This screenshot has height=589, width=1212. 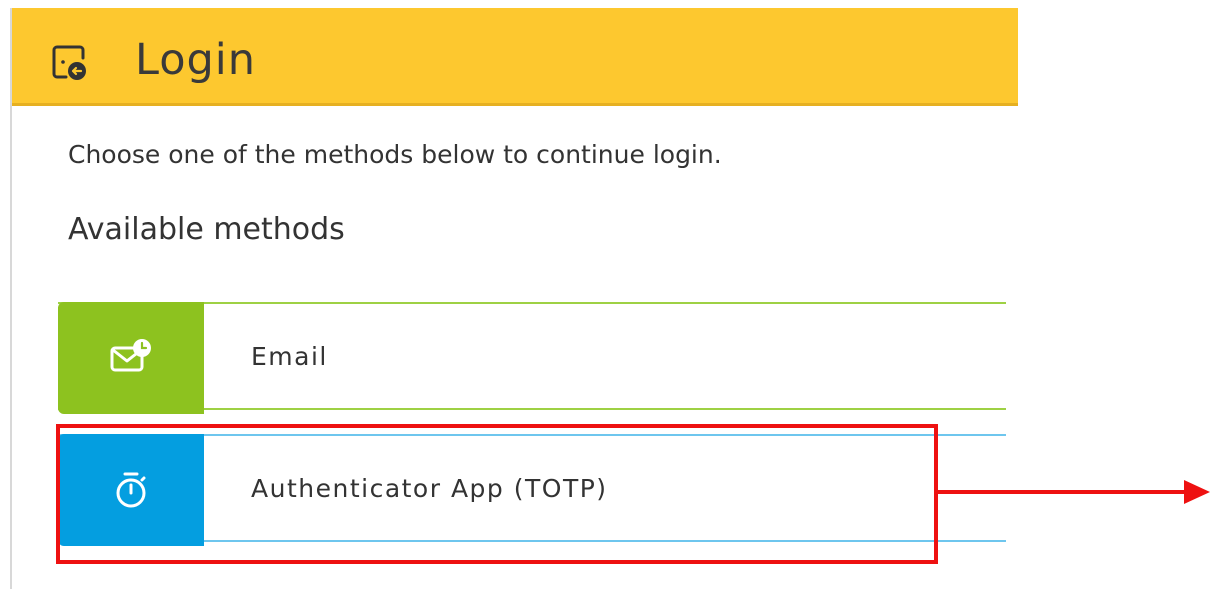 I want to click on login-icon, so click(x=70, y=62).